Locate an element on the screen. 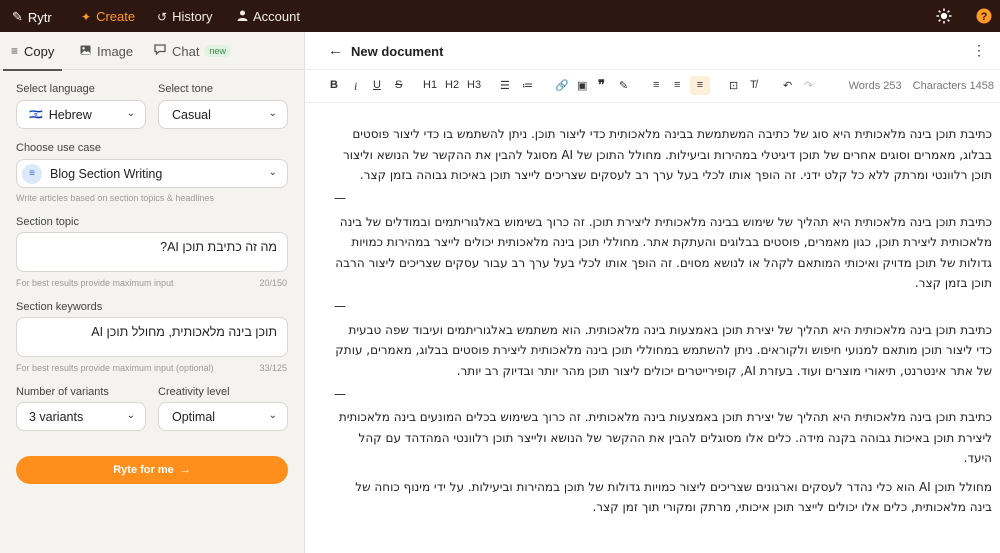 Image resolution: width=1000 pixels, height=553 pixels. ryte-button-label: Ryte for me is located at coordinates (143, 470).